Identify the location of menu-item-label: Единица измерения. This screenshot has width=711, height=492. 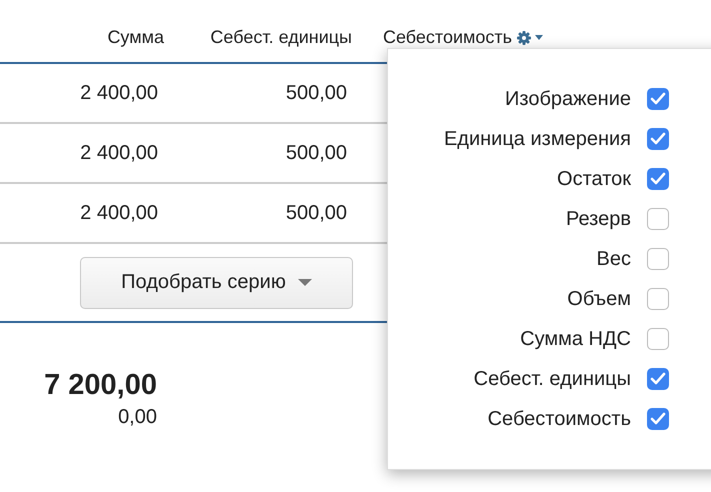
(537, 139).